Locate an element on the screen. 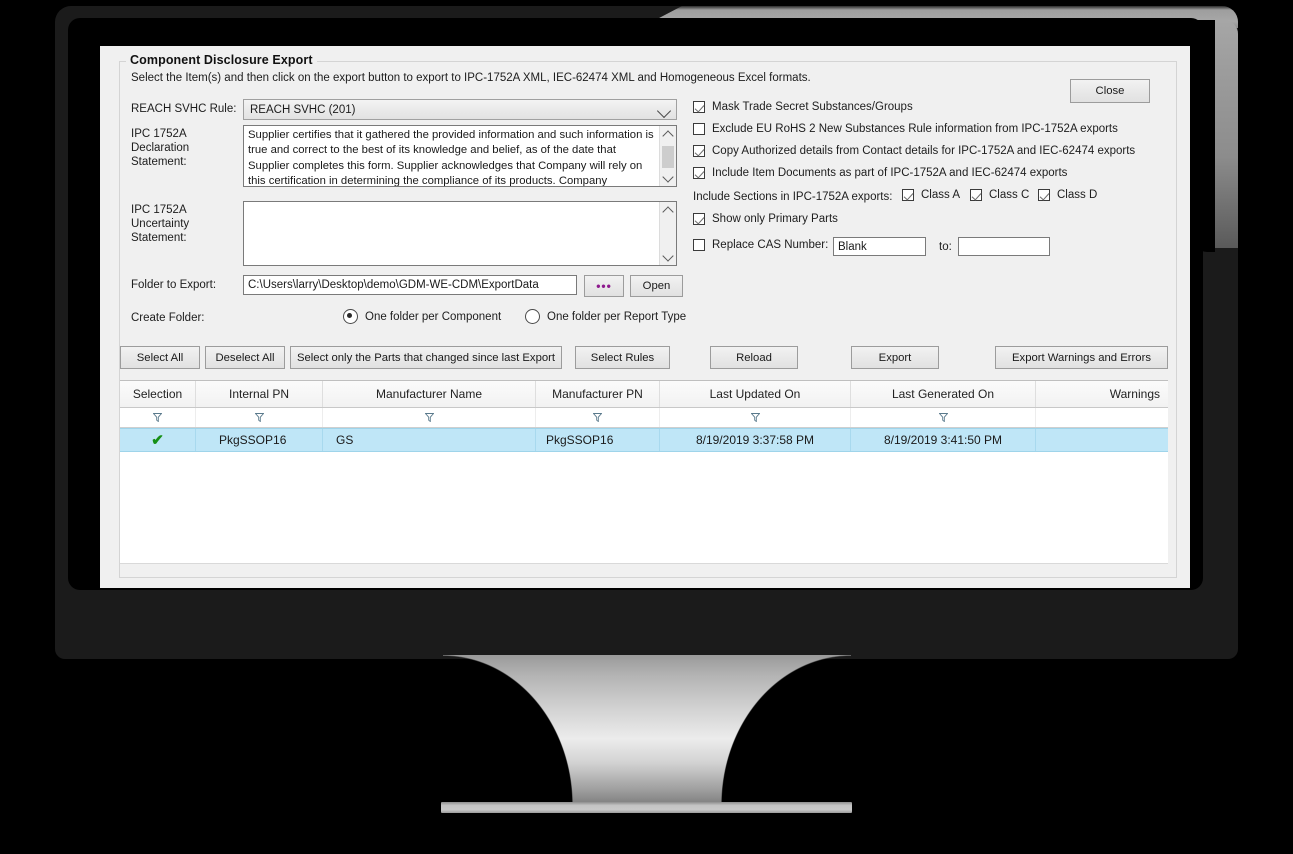 The height and width of the screenshot is (854, 1293). declaration-scrollbar is located at coordinates (667, 156).